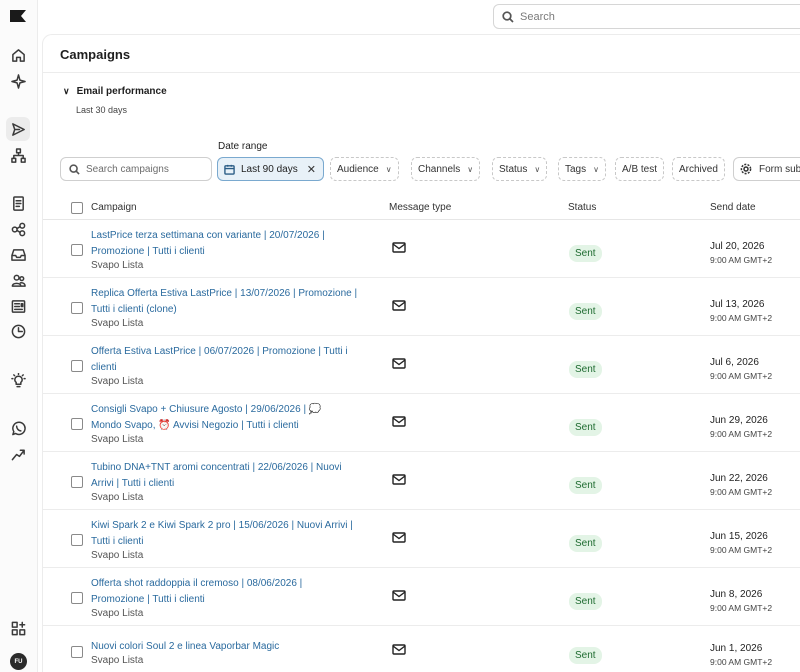 Image resolution: width=800 pixels, height=672 pixels. Describe the element at coordinates (270, 169) in the screenshot. I see `date-range-filter: Last 90 days ✕` at that location.